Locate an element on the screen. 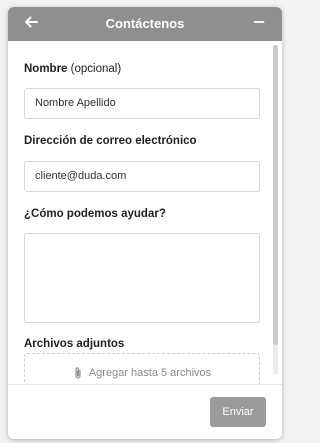 The height and width of the screenshot is (443, 320). name-field: Nombre Apellido is located at coordinates (142, 103).